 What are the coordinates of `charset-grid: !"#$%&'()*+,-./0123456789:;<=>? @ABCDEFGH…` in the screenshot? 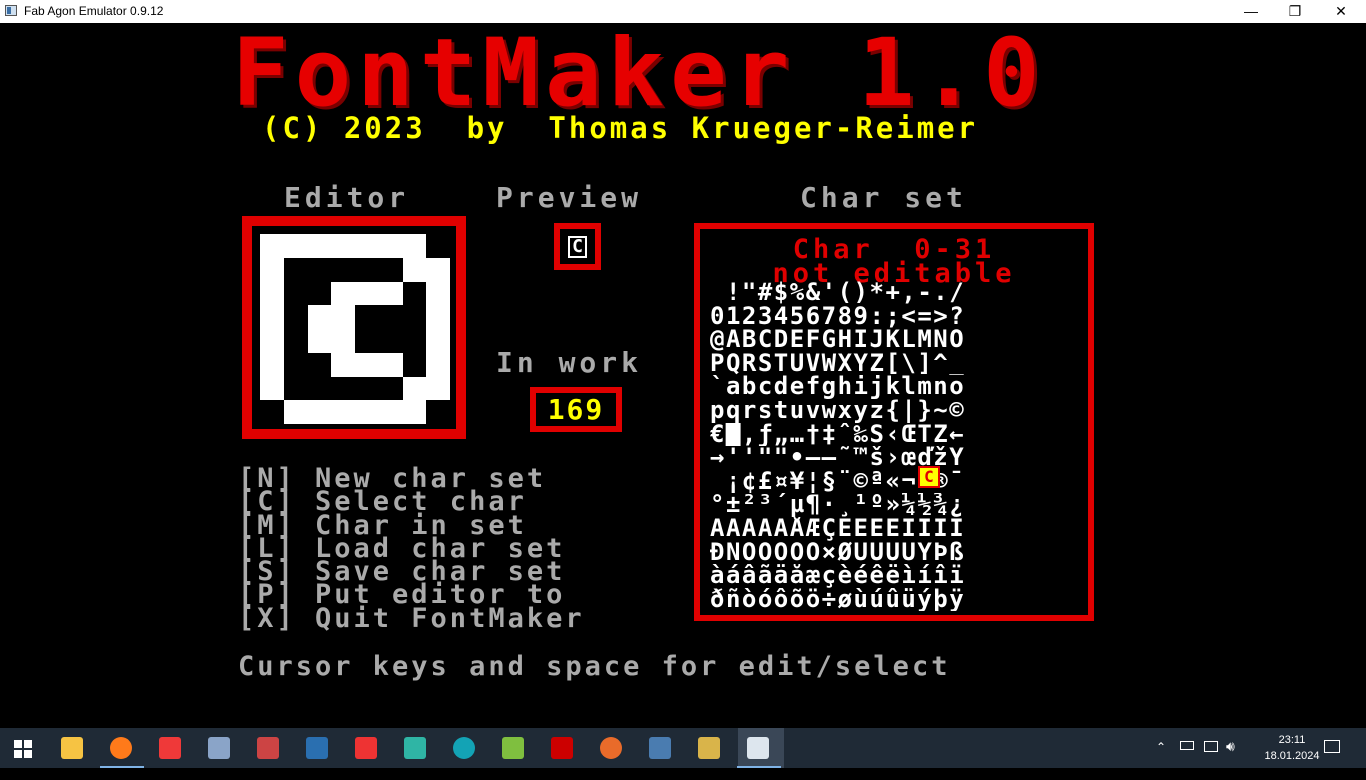 It's located at (895, 446).